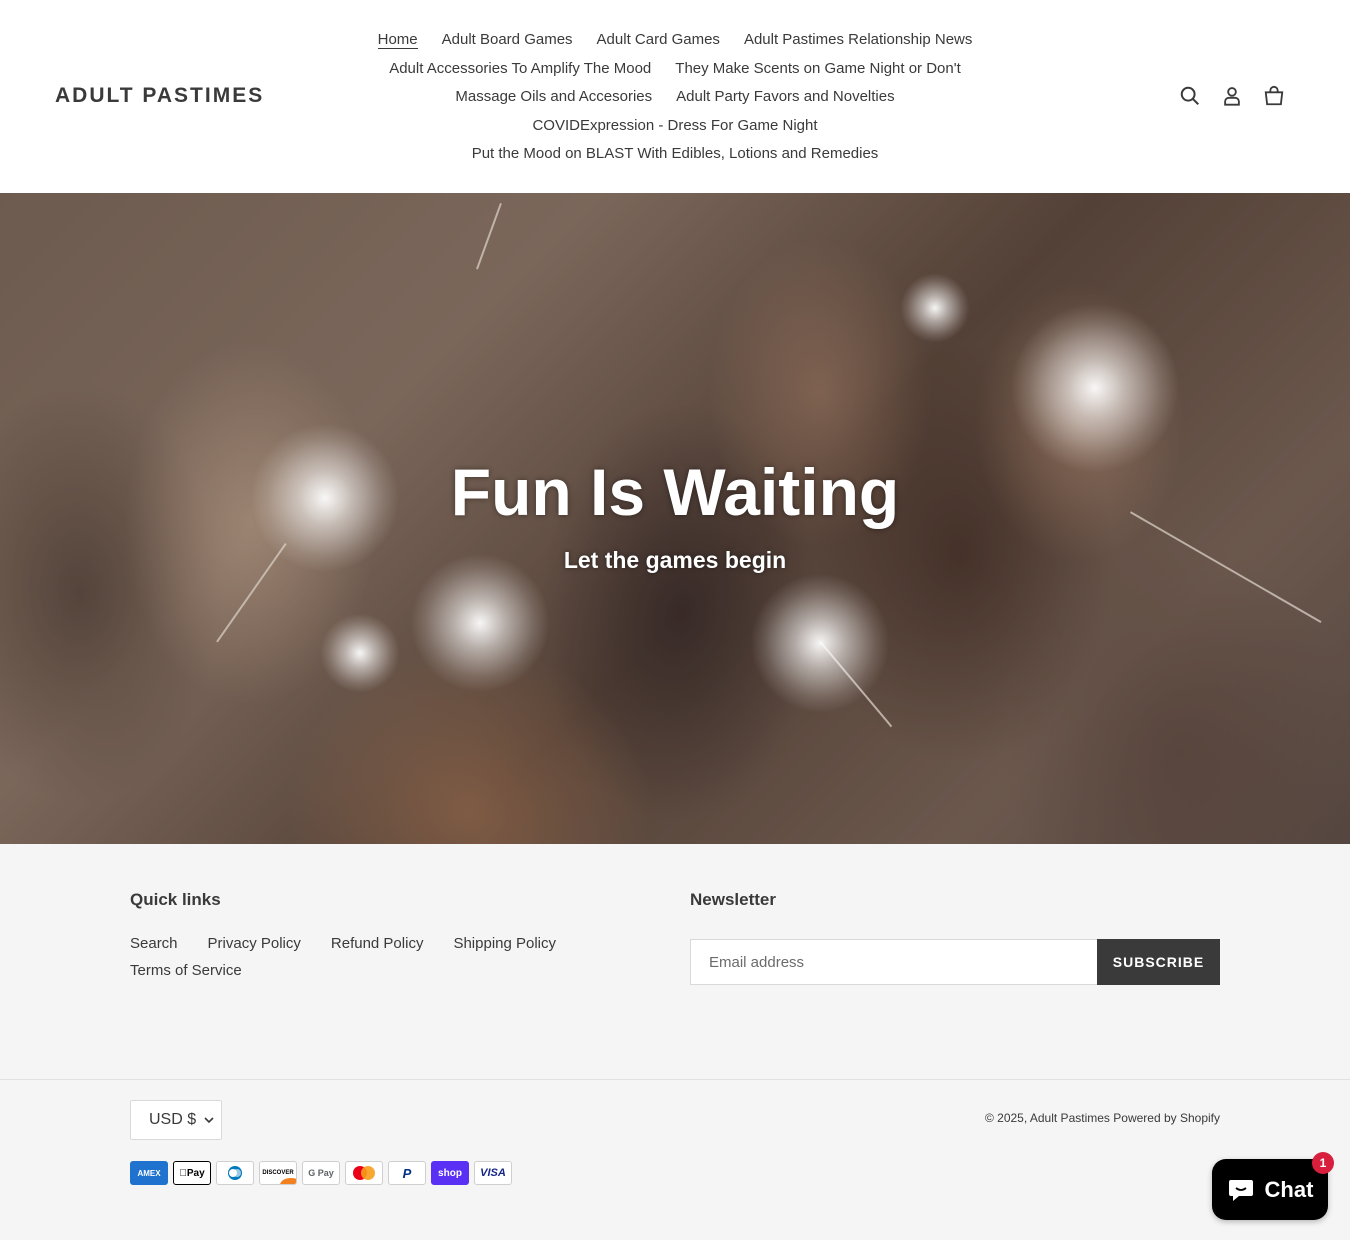 This screenshot has width=1350, height=1240. I want to click on google-pay-icon: G Pay, so click(321, 1173).